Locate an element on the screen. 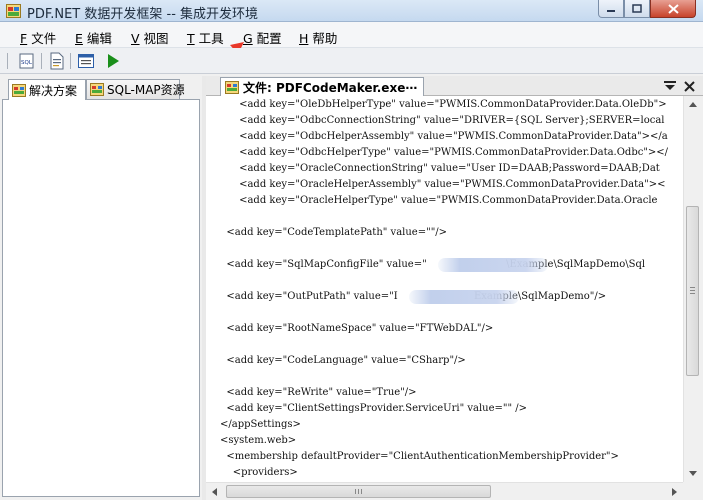 Image resolution: width=703 pixels, height=500 pixels. menu-view: V 视图 is located at coordinates (150, 37).